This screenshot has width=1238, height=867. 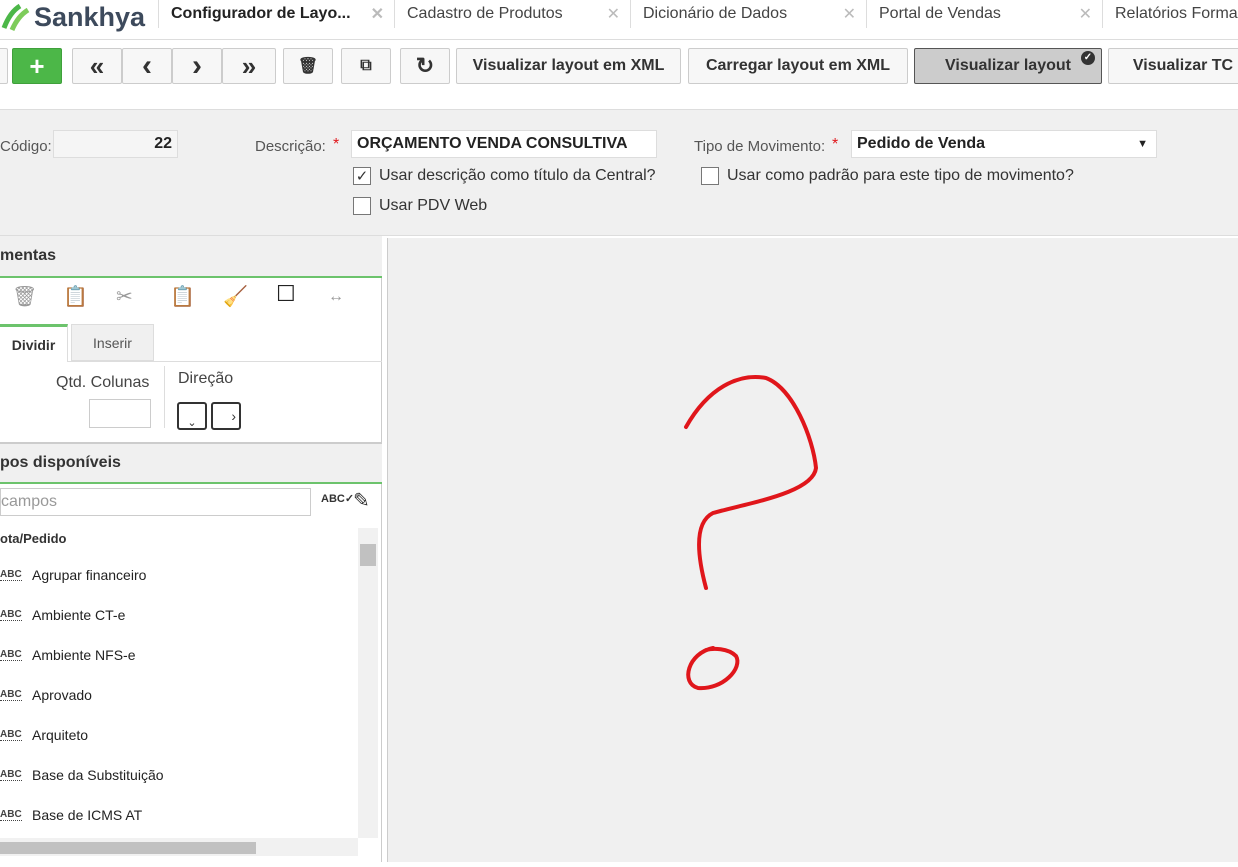 I want to click on horizontal-scrollbar, so click(x=179, y=847).